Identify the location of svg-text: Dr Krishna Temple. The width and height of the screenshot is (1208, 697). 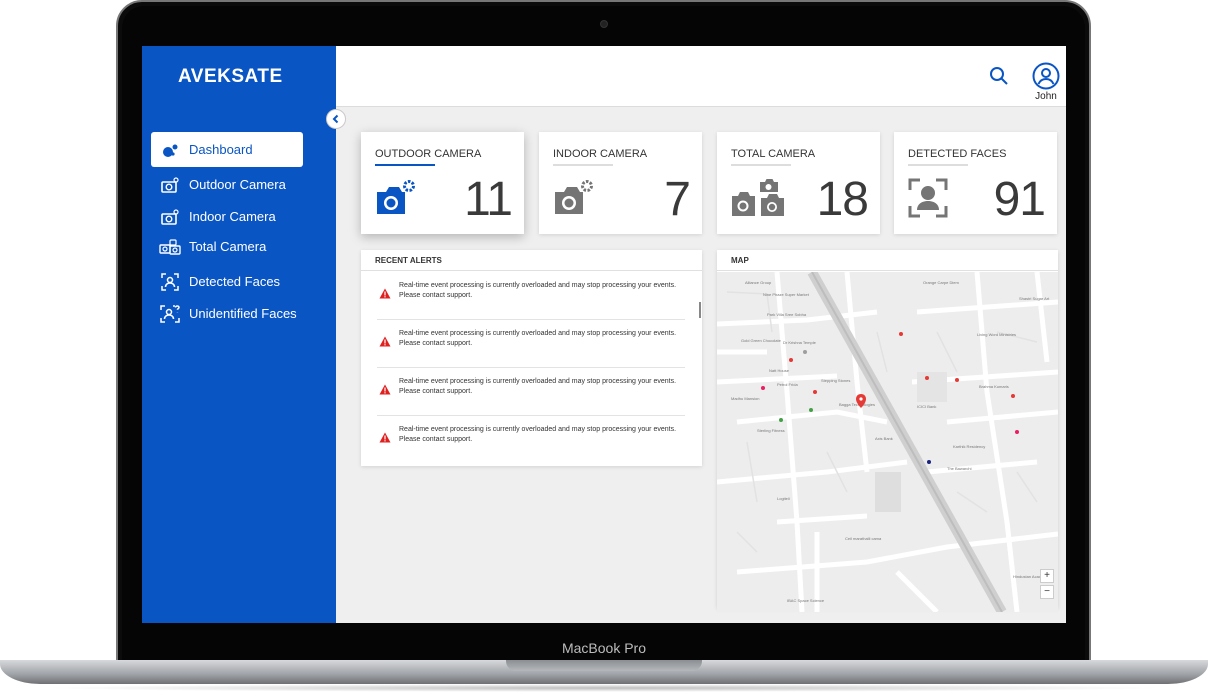
(800, 342).